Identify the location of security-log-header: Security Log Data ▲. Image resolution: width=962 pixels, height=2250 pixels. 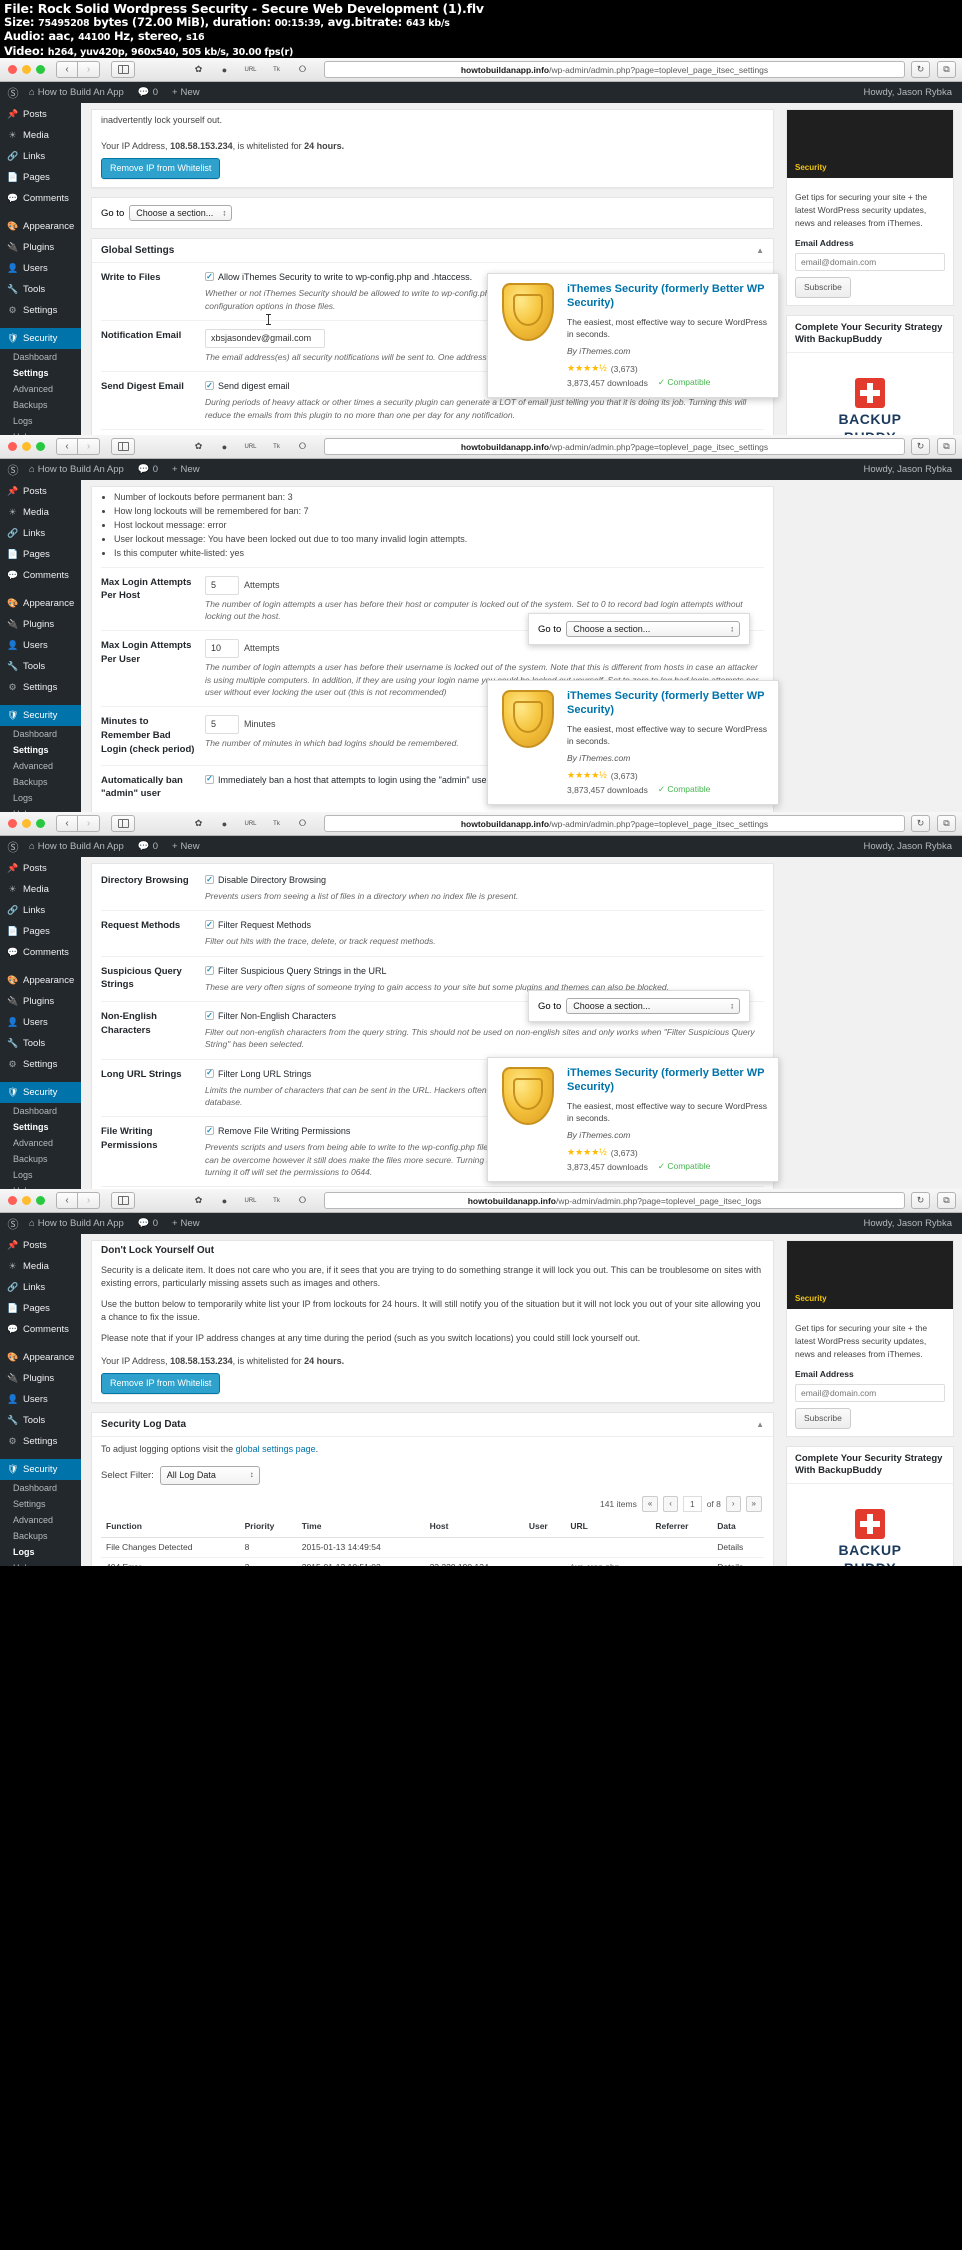
(432, 1425).